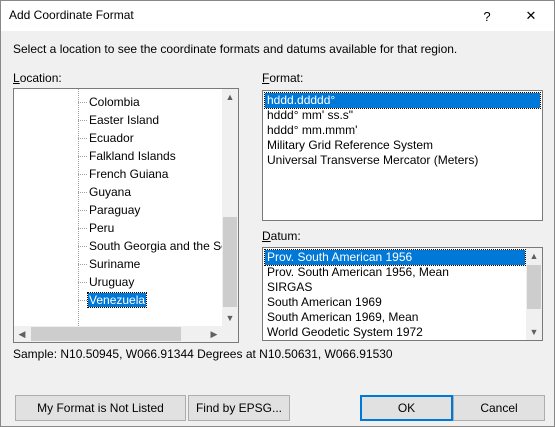  I want to click on datum-item: South American 1969, Mean, so click(395, 317).